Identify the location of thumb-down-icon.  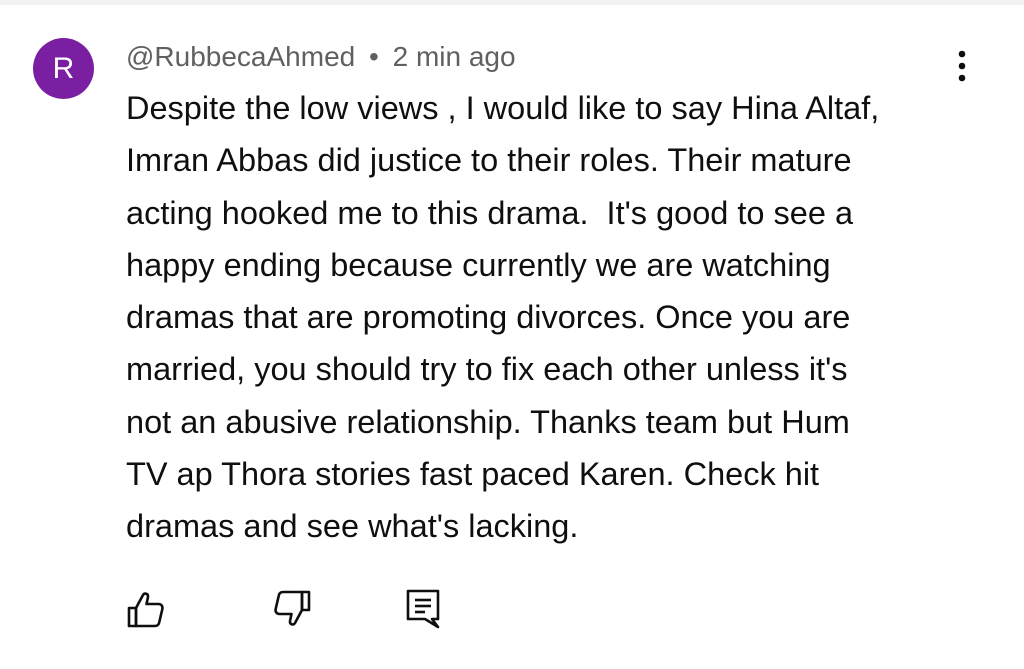
(292, 608).